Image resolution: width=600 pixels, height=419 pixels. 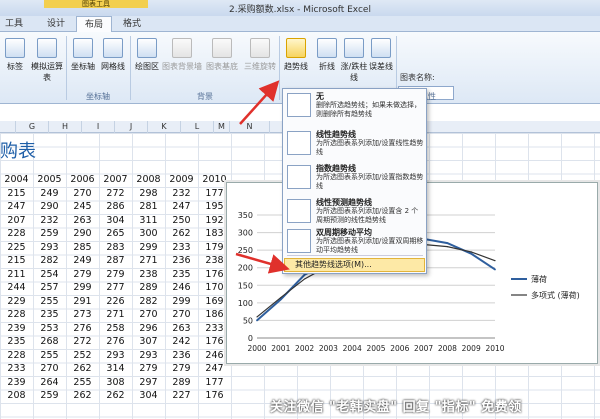 What do you see at coordinates (222, 63) in the screenshot?
I see `chart-floor-button: 图表基底` at bounding box center [222, 63].